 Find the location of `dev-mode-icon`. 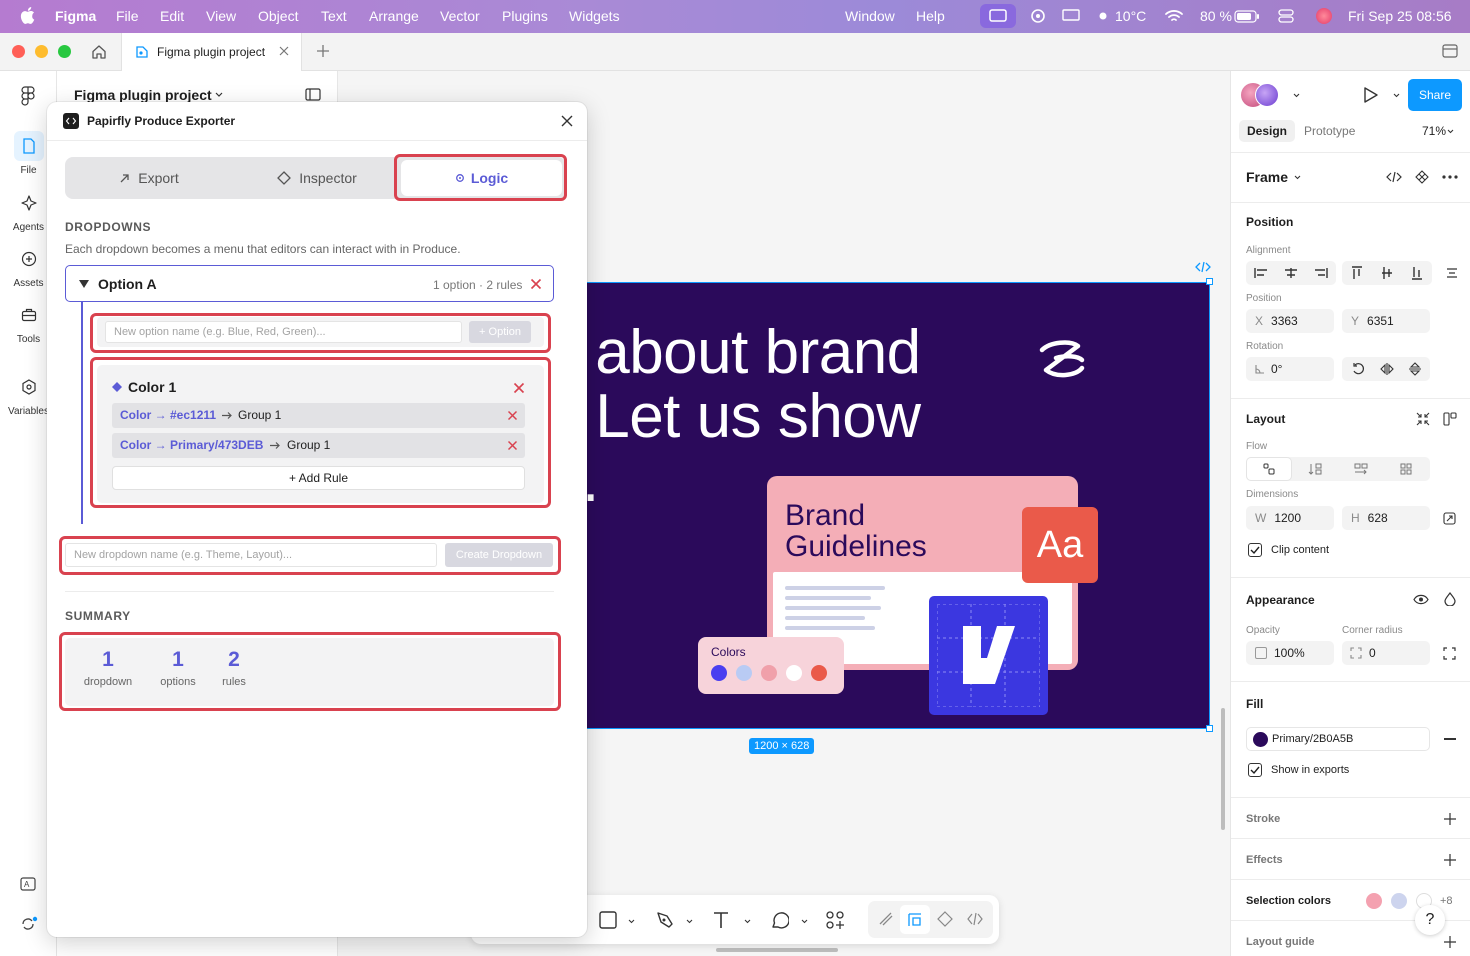

dev-mode-icon is located at coordinates (975, 919).